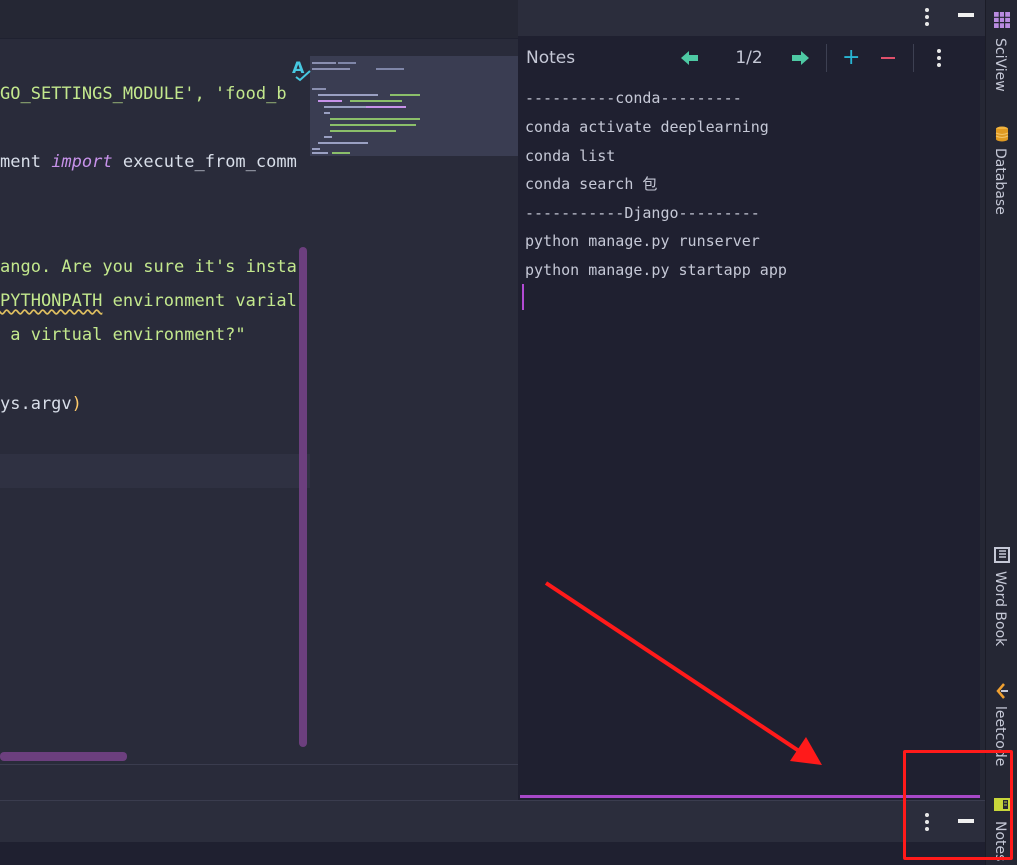 This screenshot has width=1017, height=865. Describe the element at coordinates (851, 58) in the screenshot. I see `add-note-icon: +` at that location.